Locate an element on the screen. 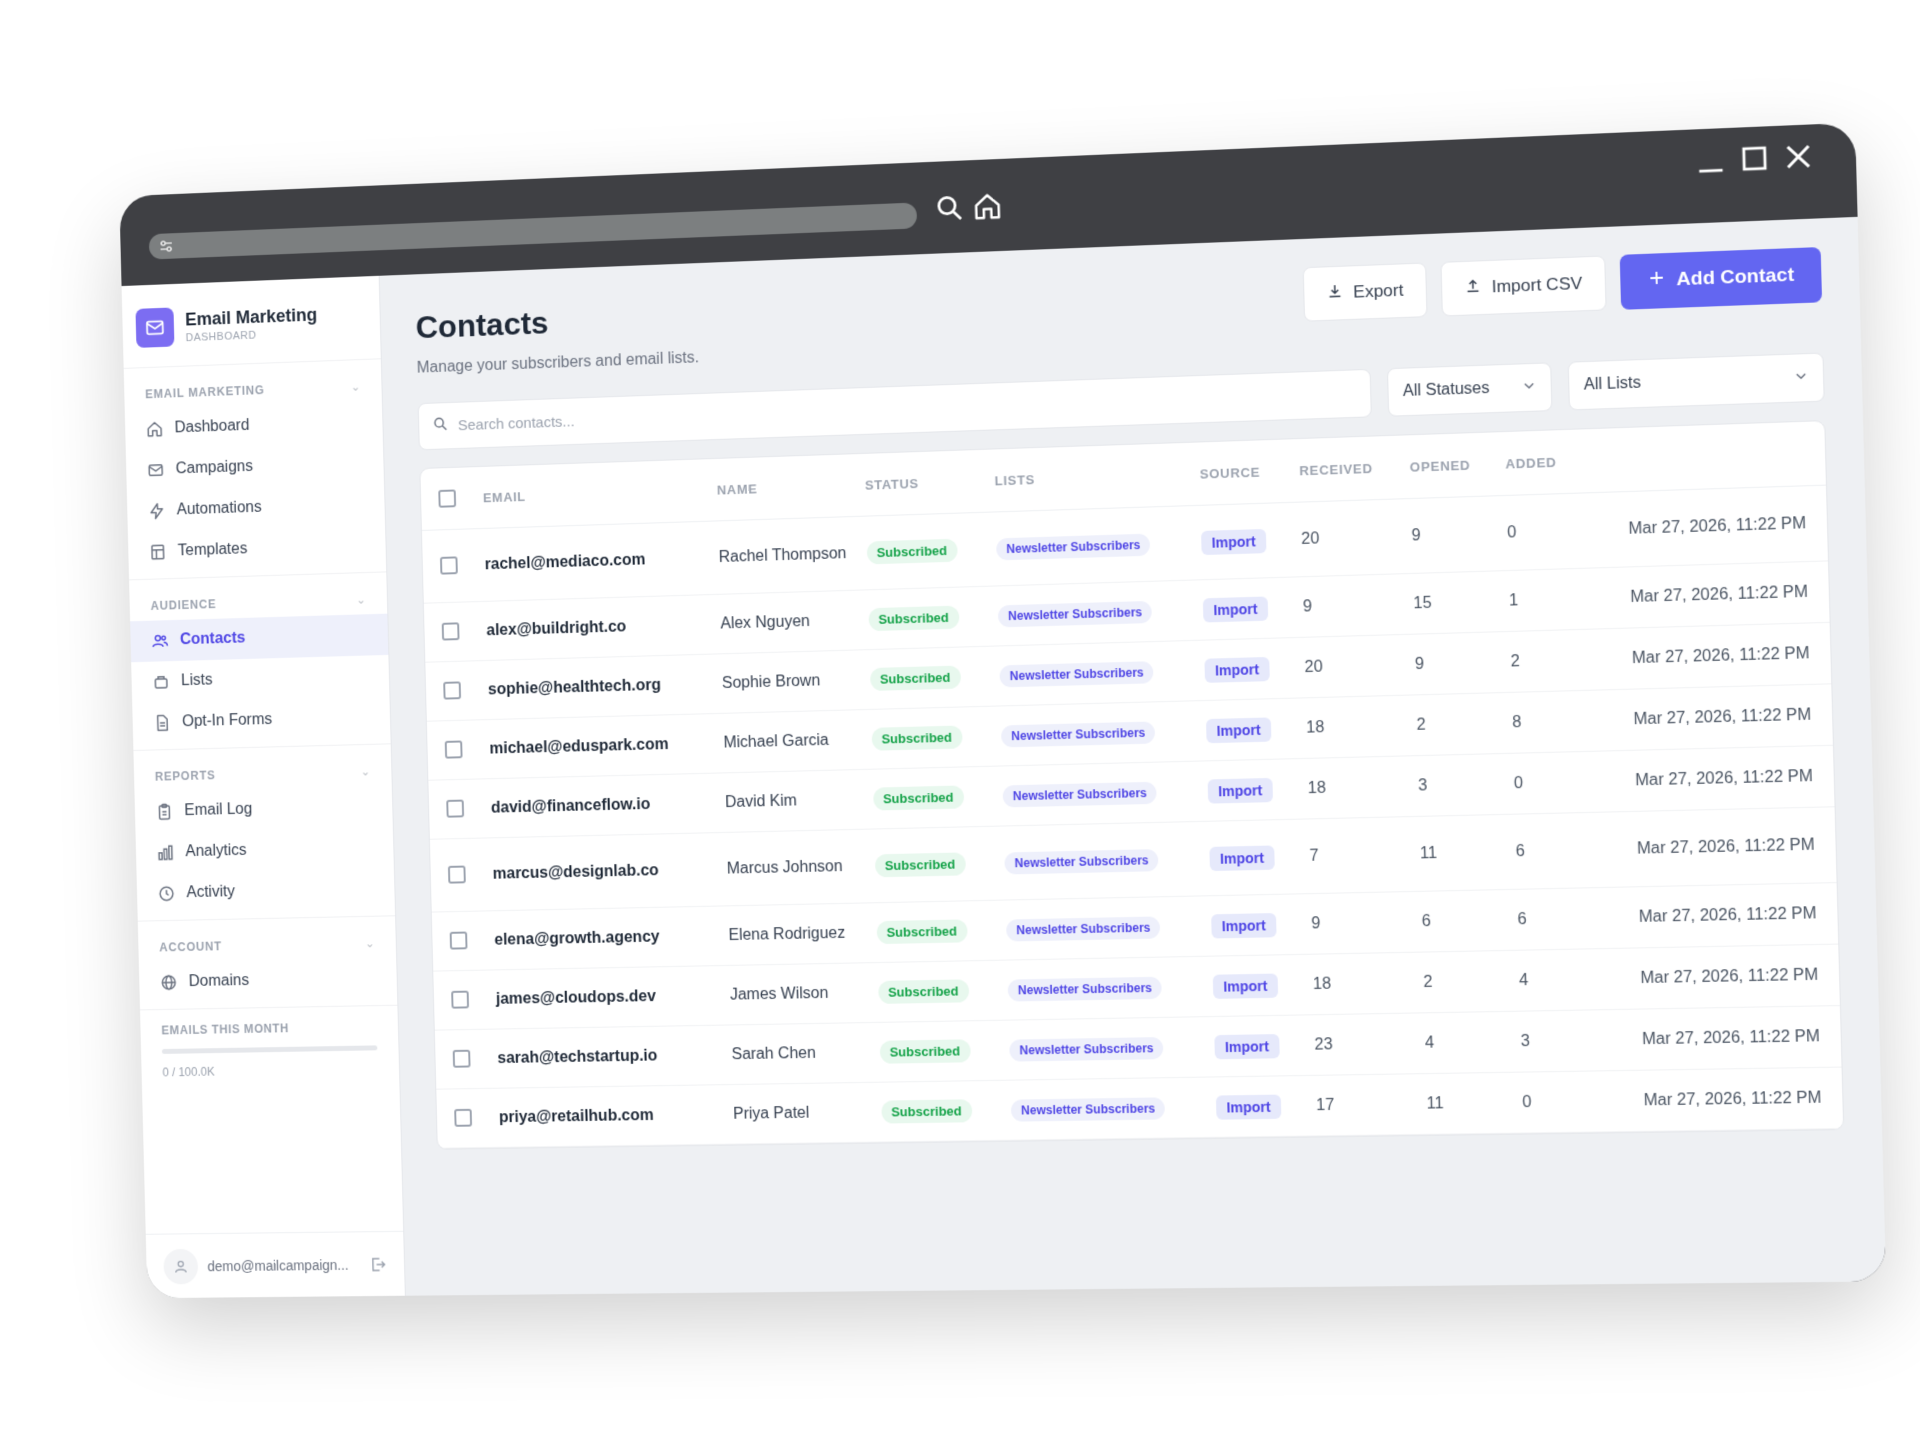  status-filter-select: All Statuses is located at coordinates (1469, 389).